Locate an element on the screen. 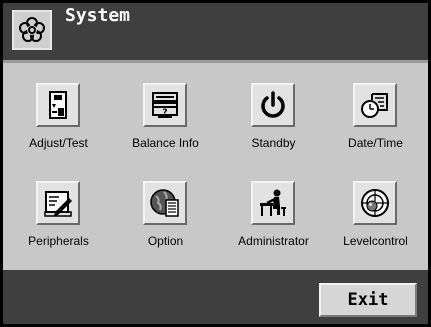 This screenshot has height=327, width=431. balance-info-icon: ? is located at coordinates (165, 105).